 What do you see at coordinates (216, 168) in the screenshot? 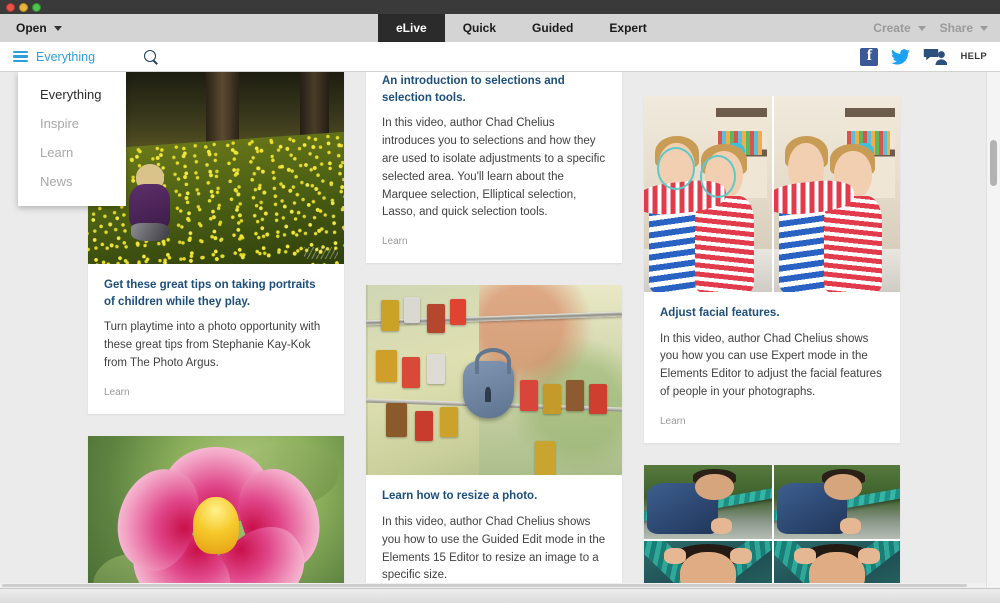
I see `girl-in-dandelion-field-photo` at bounding box center [216, 168].